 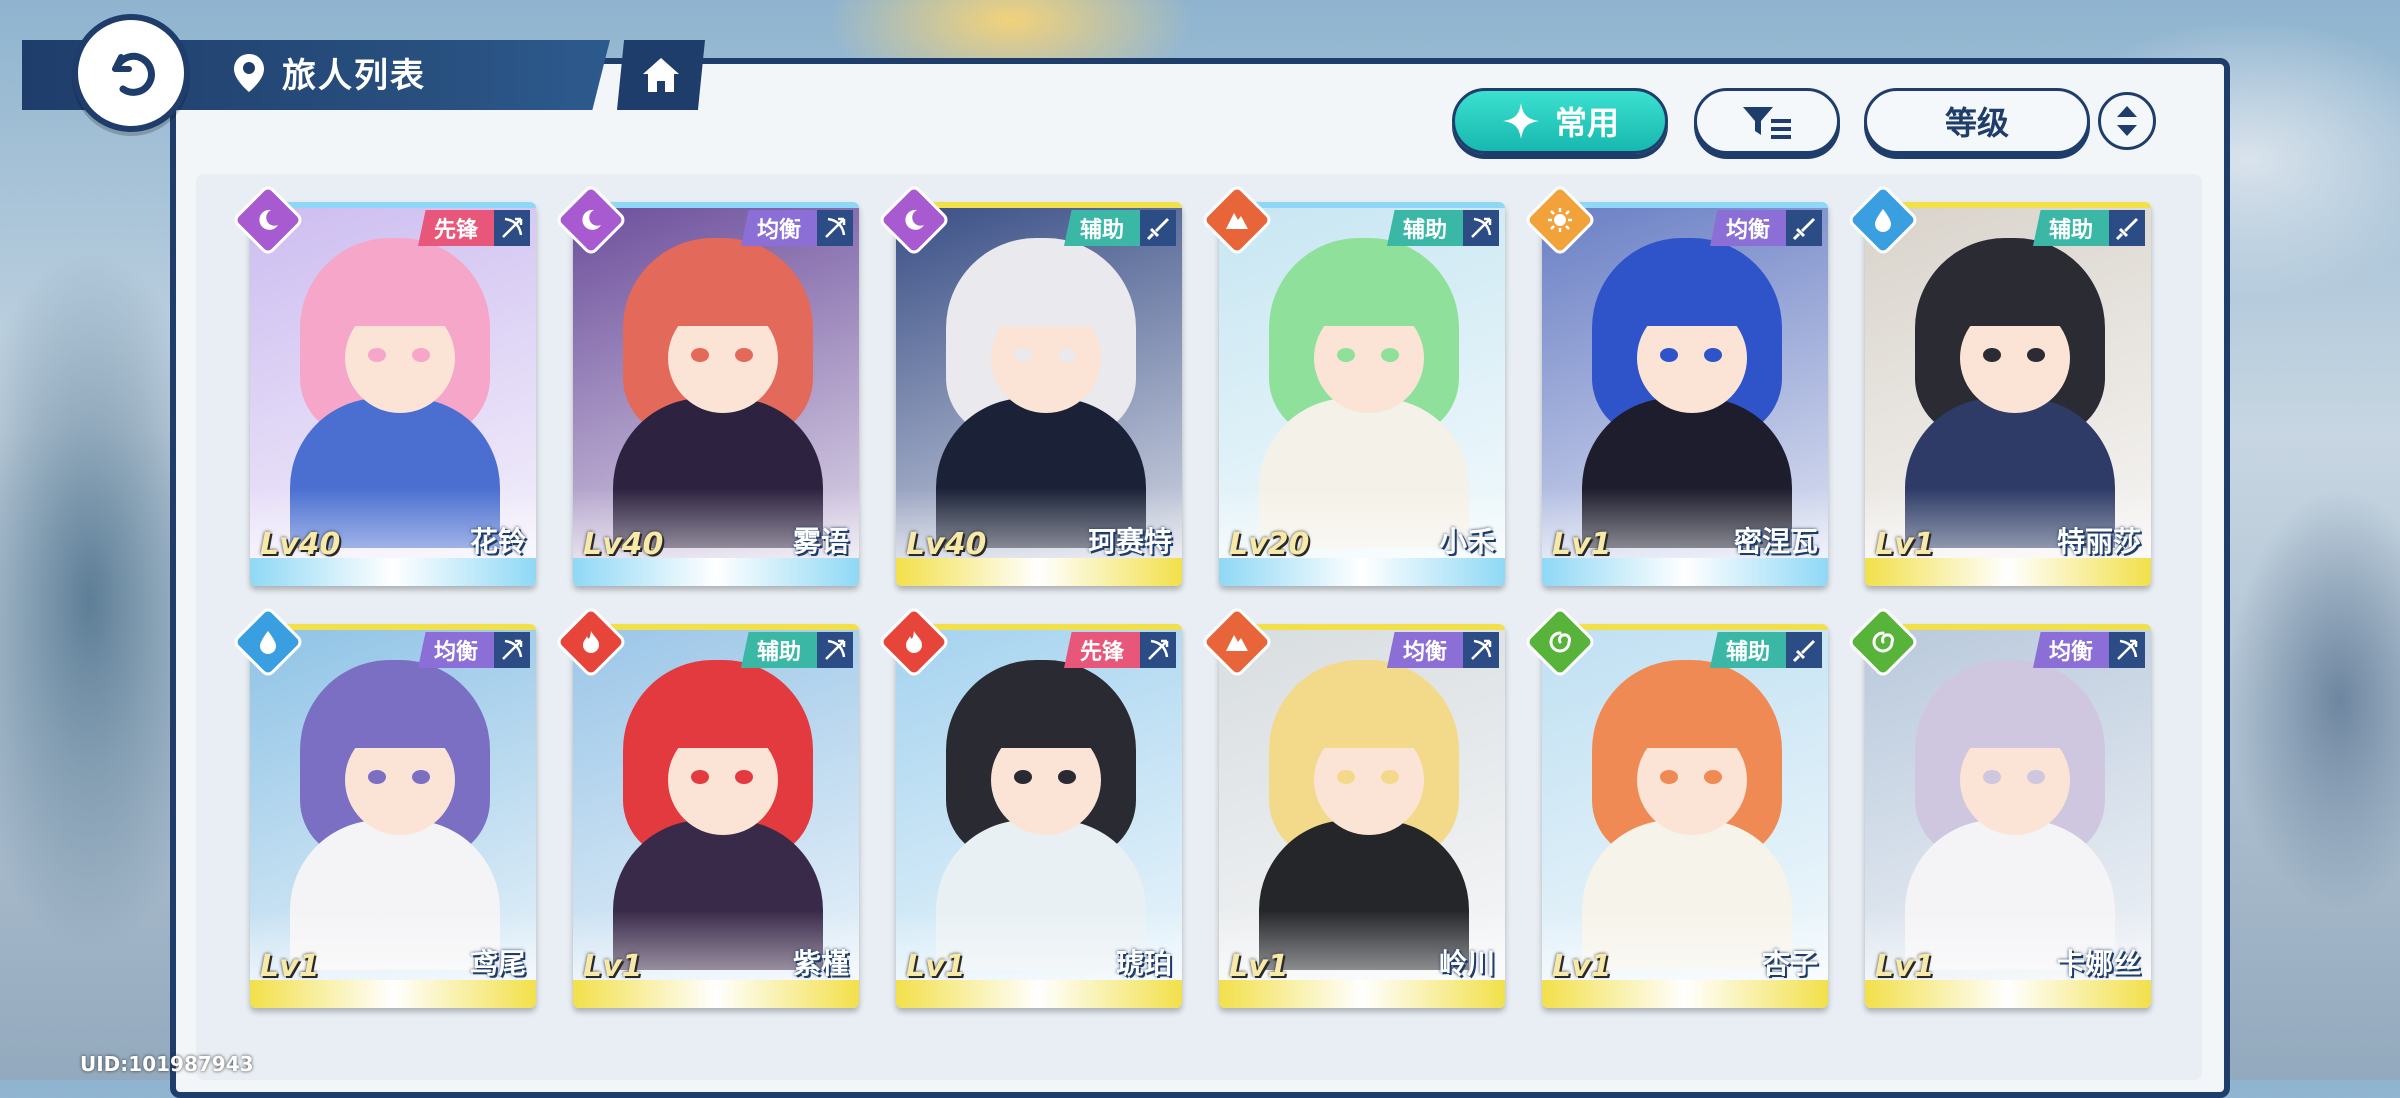 What do you see at coordinates (1804, 650) in the screenshot?
I see `sword-icon` at bounding box center [1804, 650].